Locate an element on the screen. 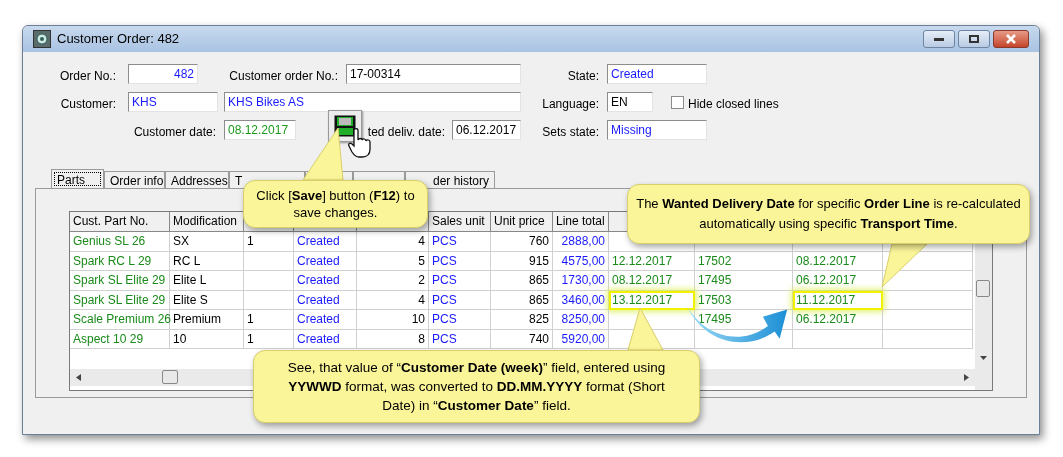  table-cell: 2888,00 is located at coordinates (581, 242).